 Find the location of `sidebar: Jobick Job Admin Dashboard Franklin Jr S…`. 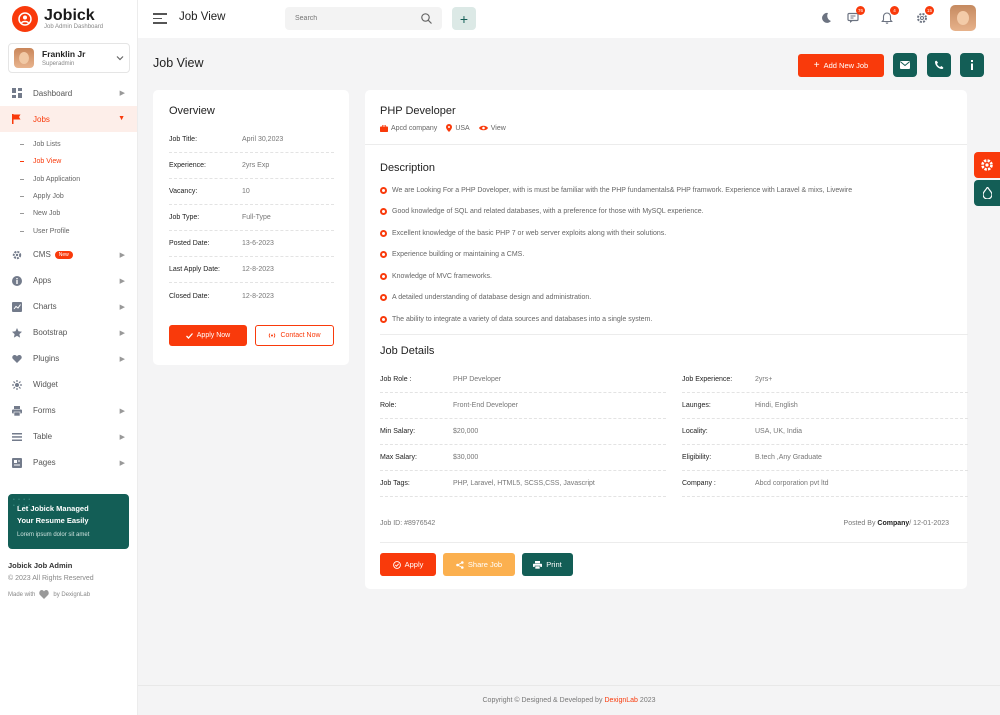

sidebar: Jobick Job Admin Dashboard Franklin Jr S… is located at coordinates (69, 357).